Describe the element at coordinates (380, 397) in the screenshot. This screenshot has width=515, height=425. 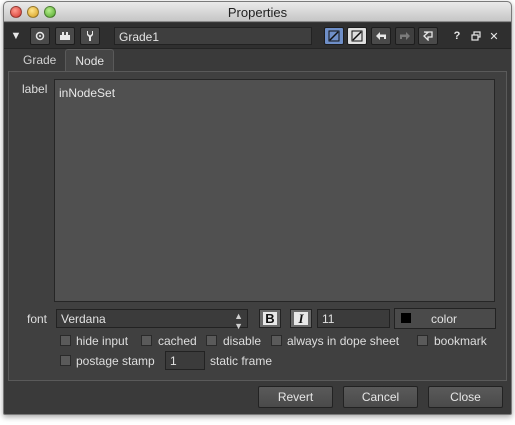
I see `cancel-button: Cancel` at that location.